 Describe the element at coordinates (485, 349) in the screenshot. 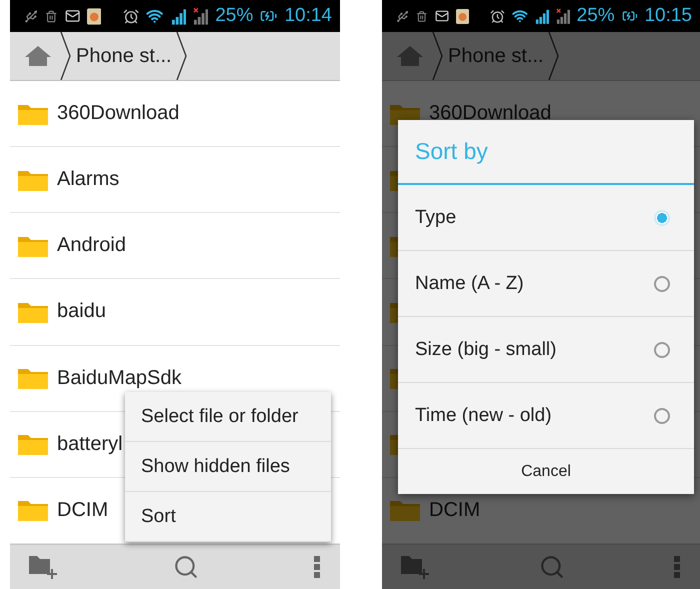

I see `option-label: Size (big - small)` at that location.